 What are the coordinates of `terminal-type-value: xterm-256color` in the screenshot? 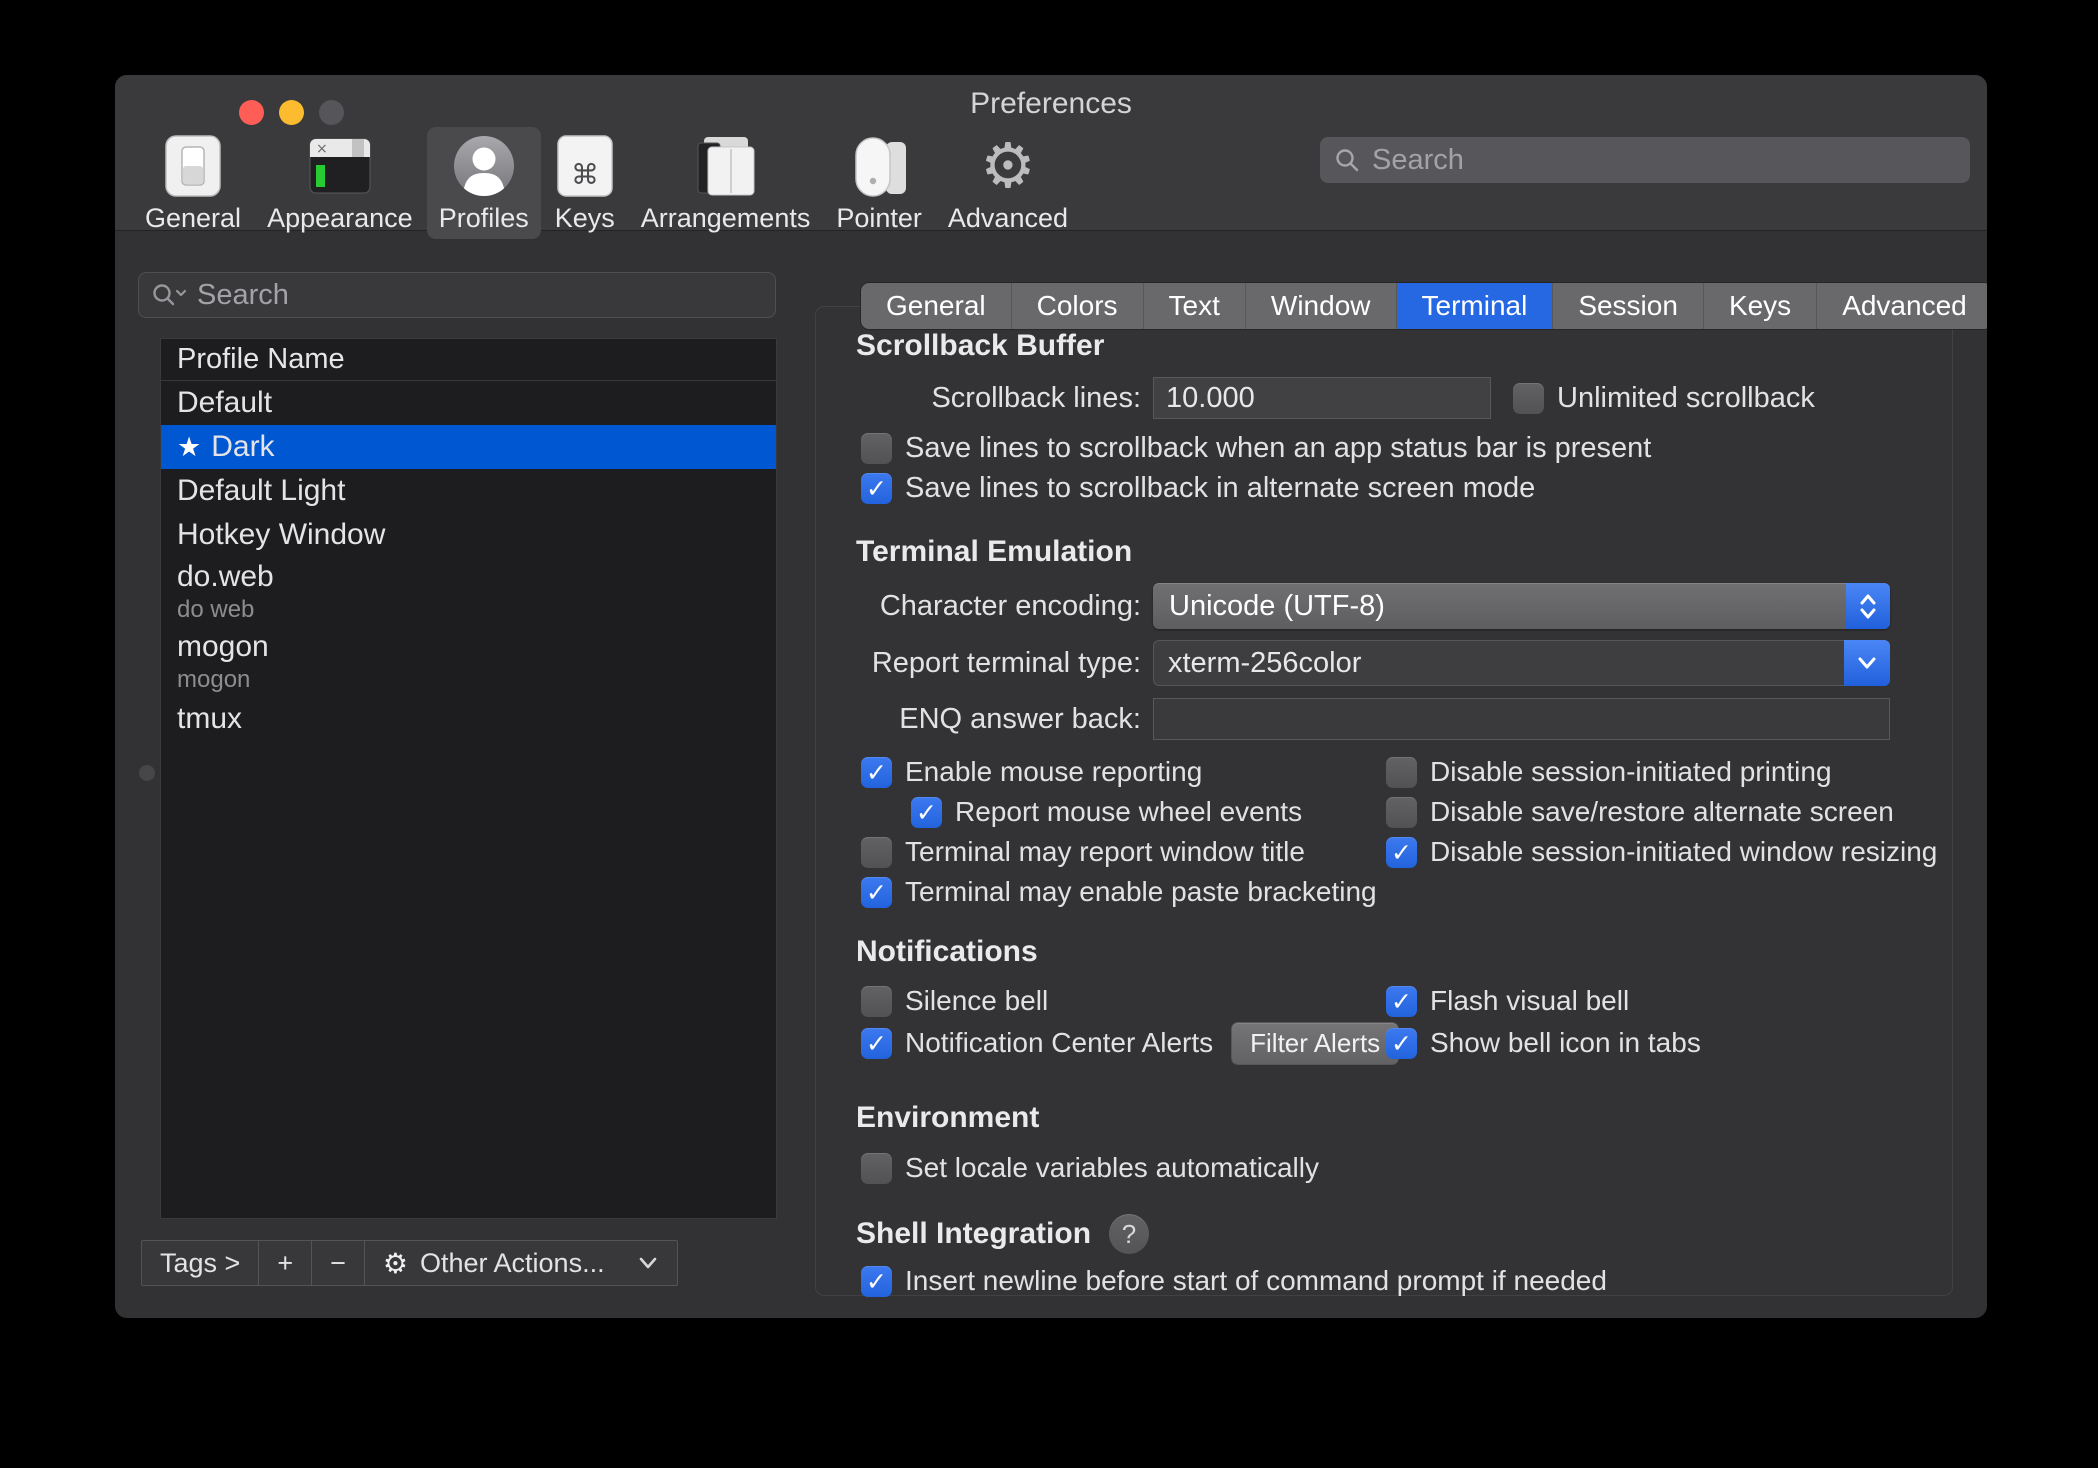 It's located at (1265, 662).